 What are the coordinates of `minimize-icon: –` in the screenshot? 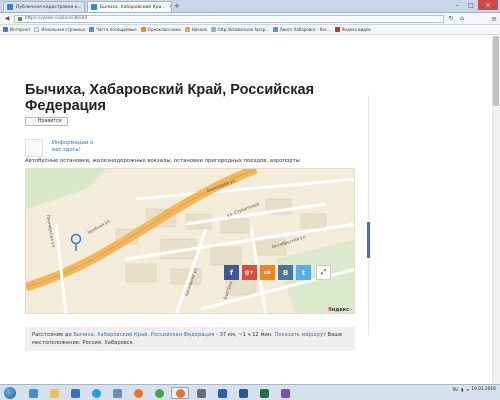 It's located at (457, 5).